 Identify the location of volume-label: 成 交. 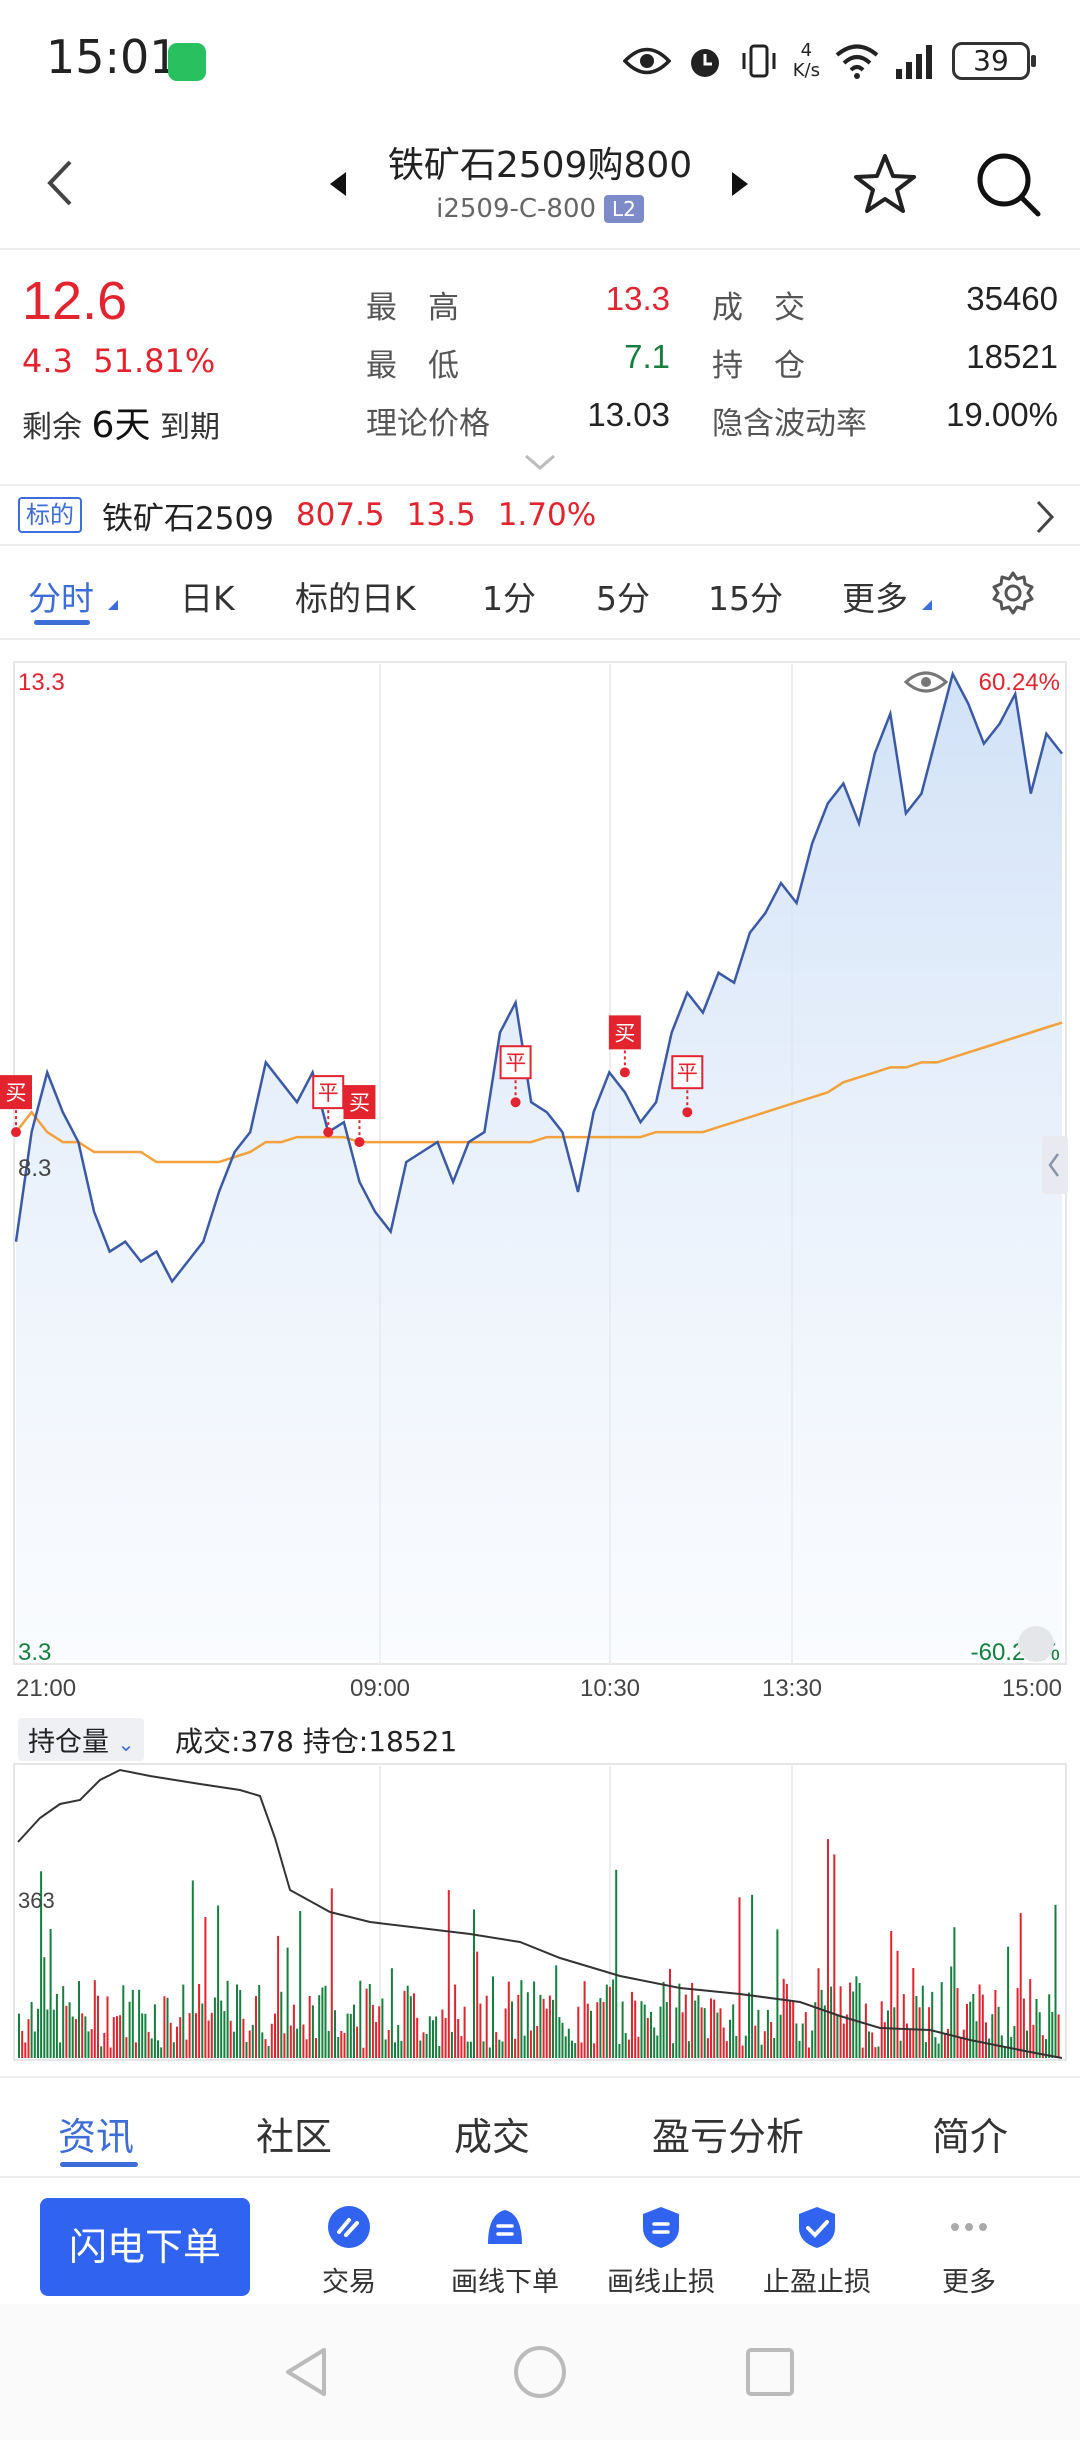
(758, 308).